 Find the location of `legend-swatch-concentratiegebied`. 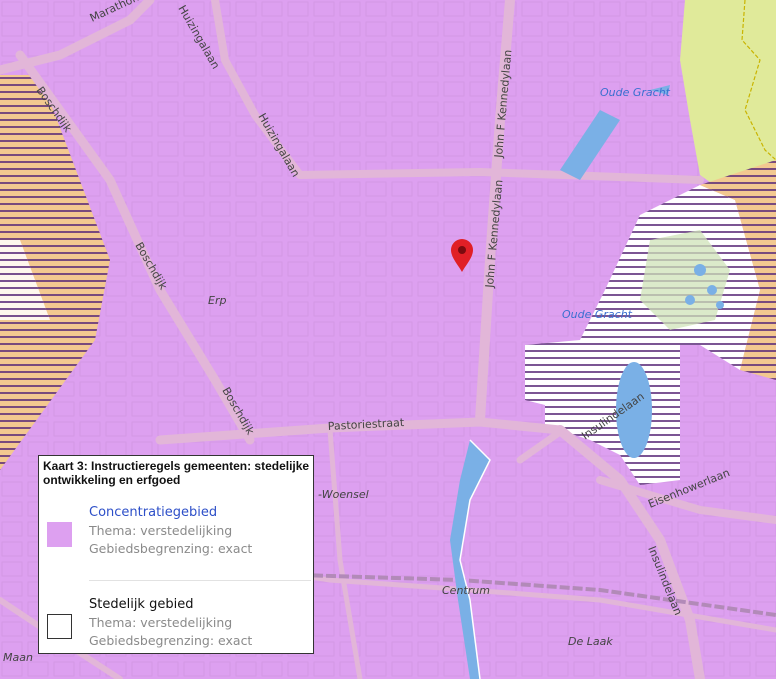

legend-swatch-concentratiegebied is located at coordinates (59, 534).